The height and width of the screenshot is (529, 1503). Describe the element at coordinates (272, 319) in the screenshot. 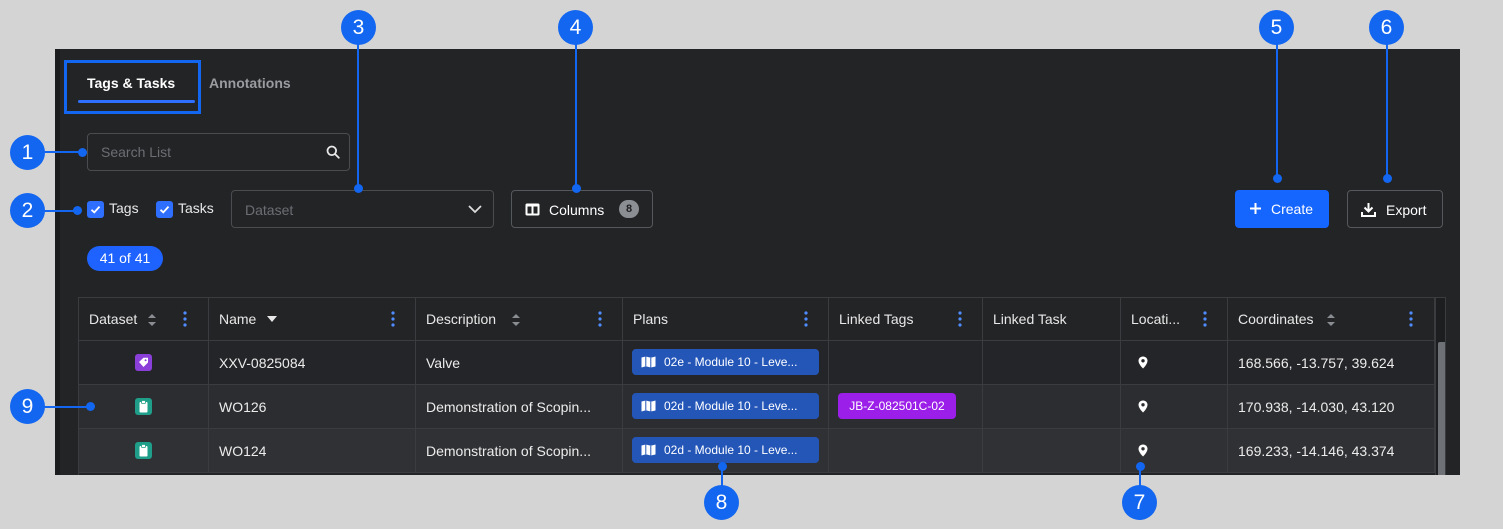

I see `sort-desc-icon` at that location.